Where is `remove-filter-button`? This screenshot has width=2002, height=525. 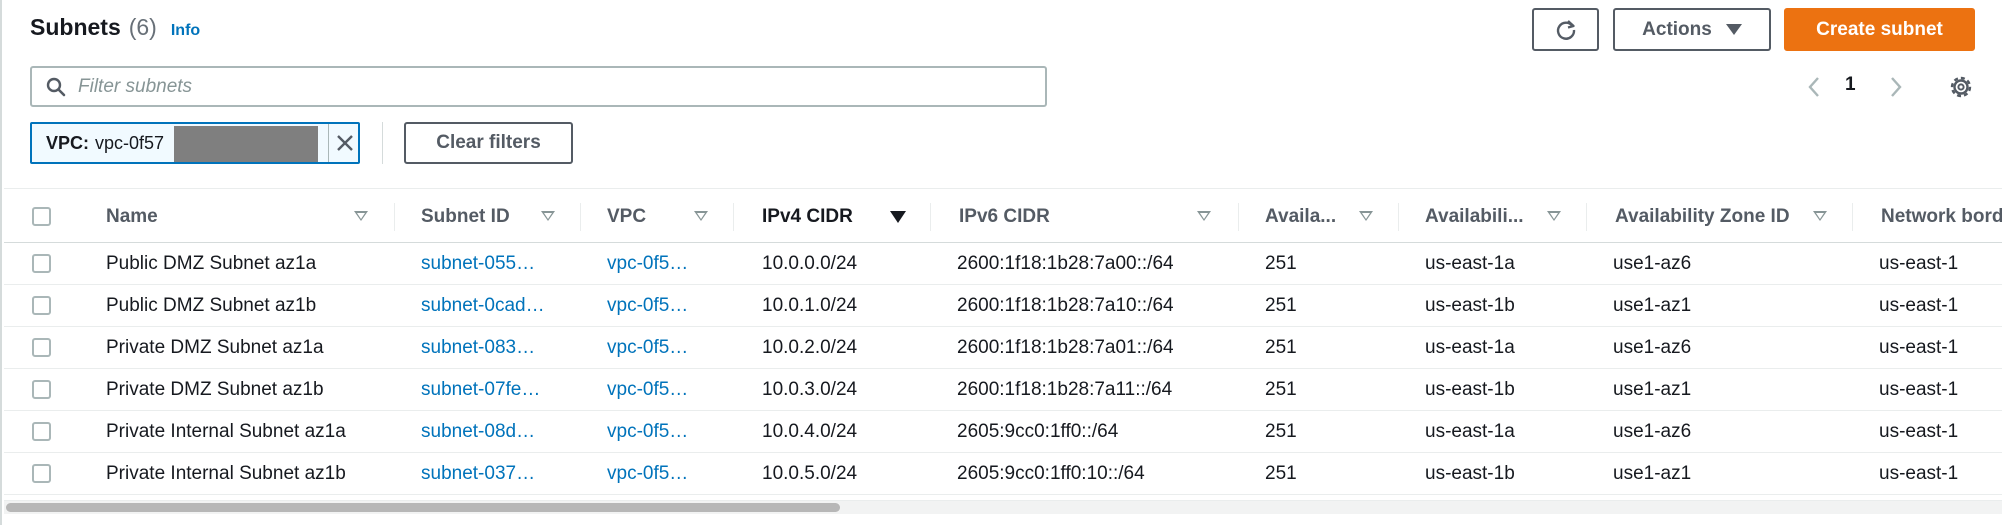 remove-filter-button is located at coordinates (344, 143).